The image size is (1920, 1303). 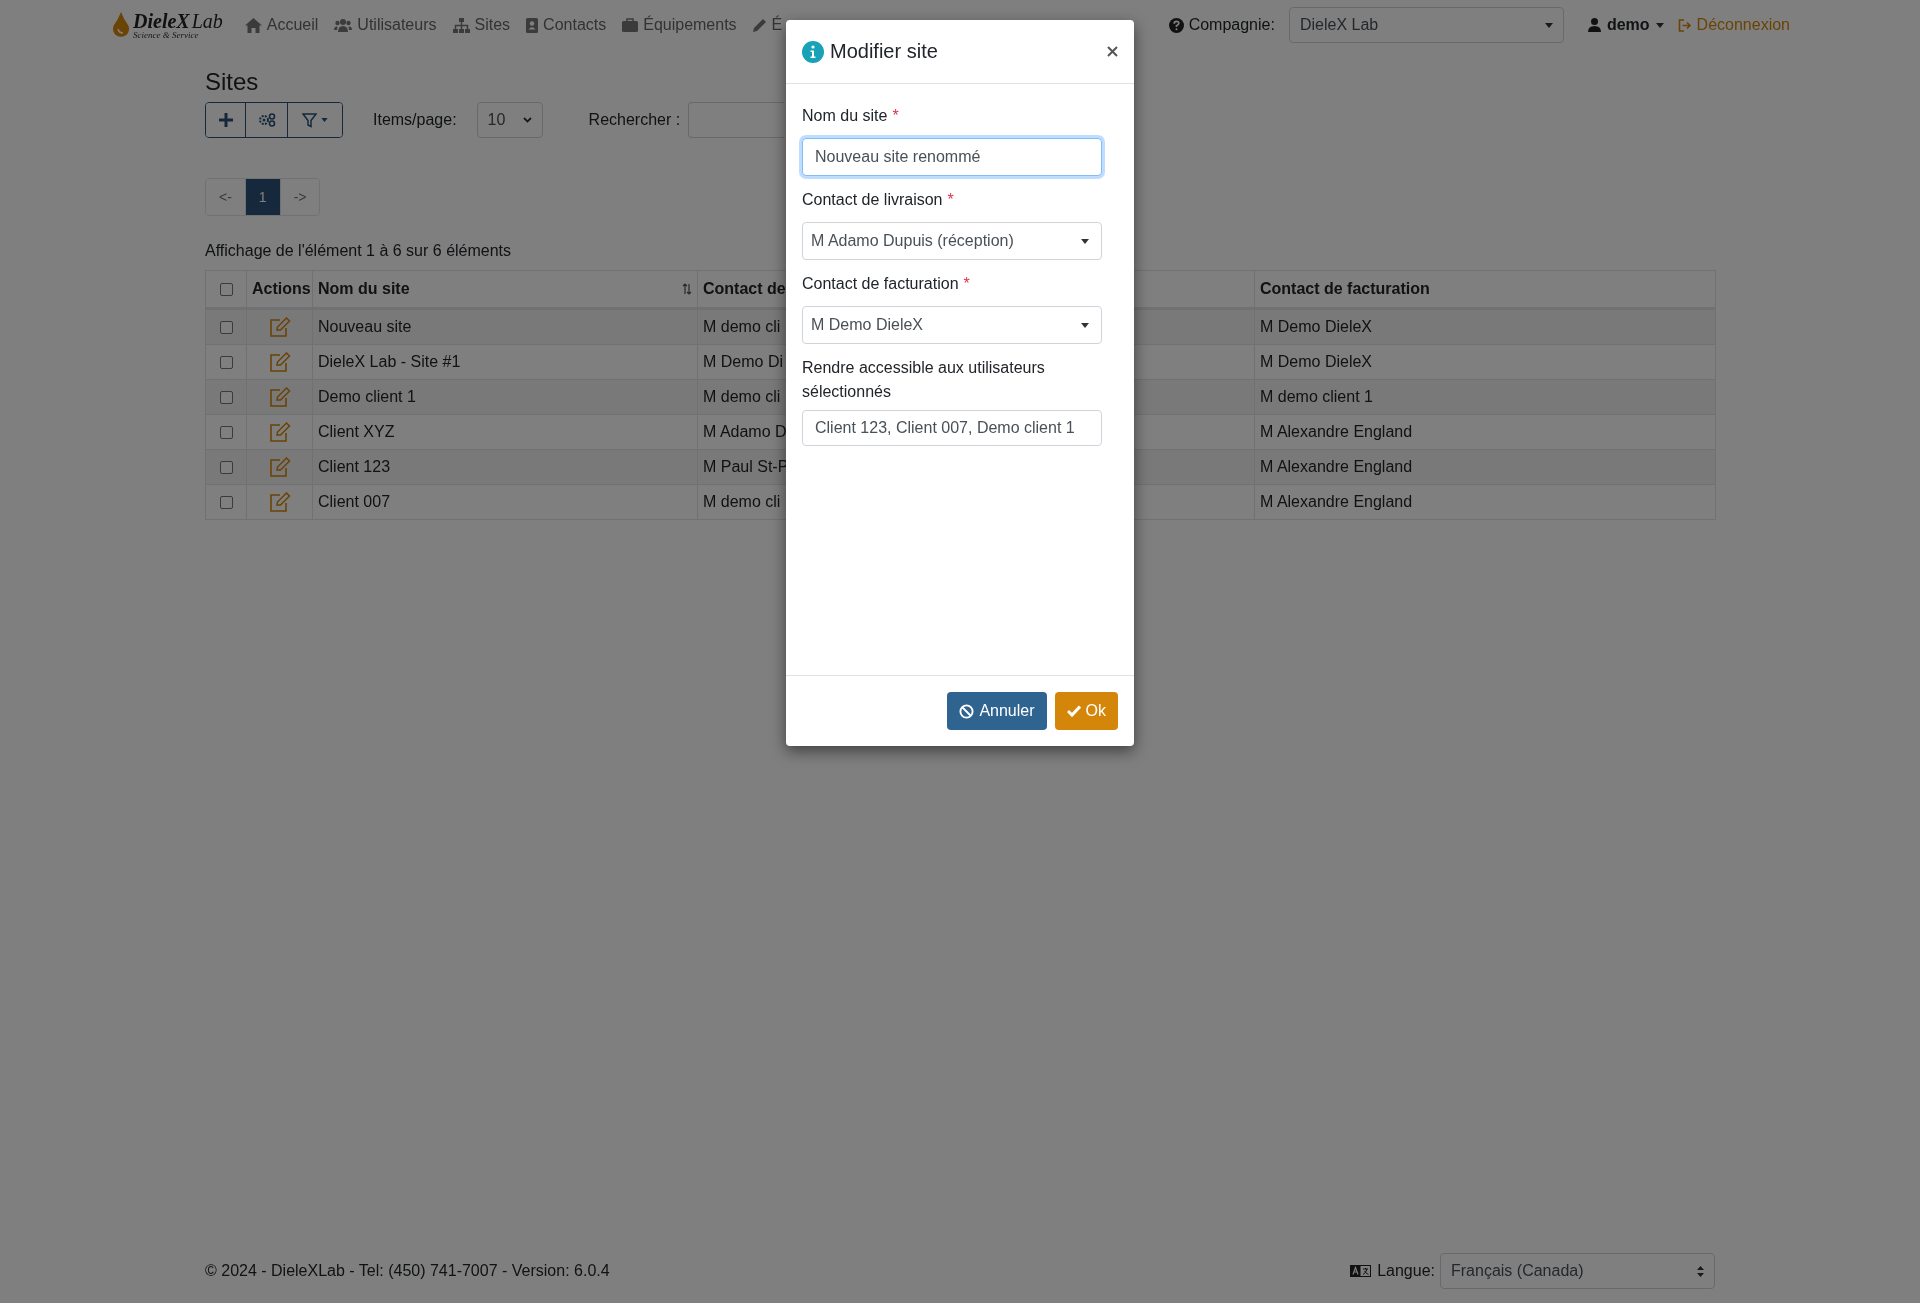 What do you see at coordinates (532, 25) in the screenshot?
I see `address-card-icon` at bounding box center [532, 25].